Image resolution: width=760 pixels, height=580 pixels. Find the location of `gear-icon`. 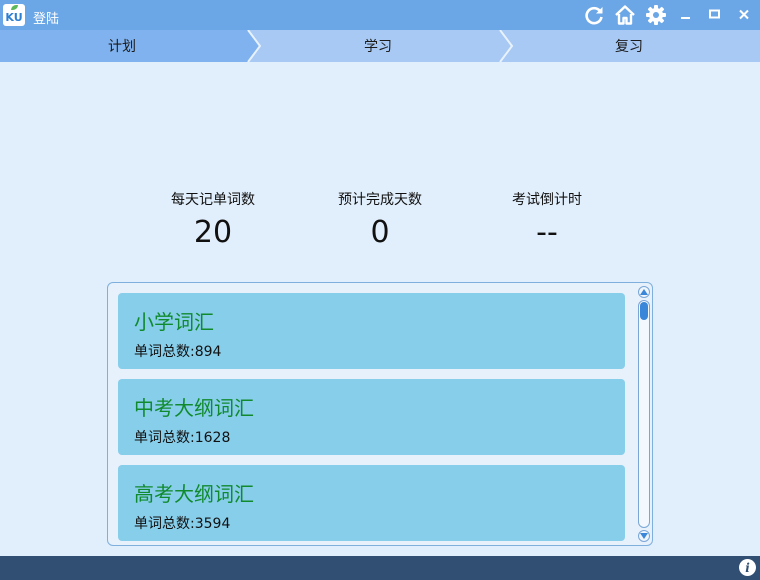

gear-icon is located at coordinates (656, 15).